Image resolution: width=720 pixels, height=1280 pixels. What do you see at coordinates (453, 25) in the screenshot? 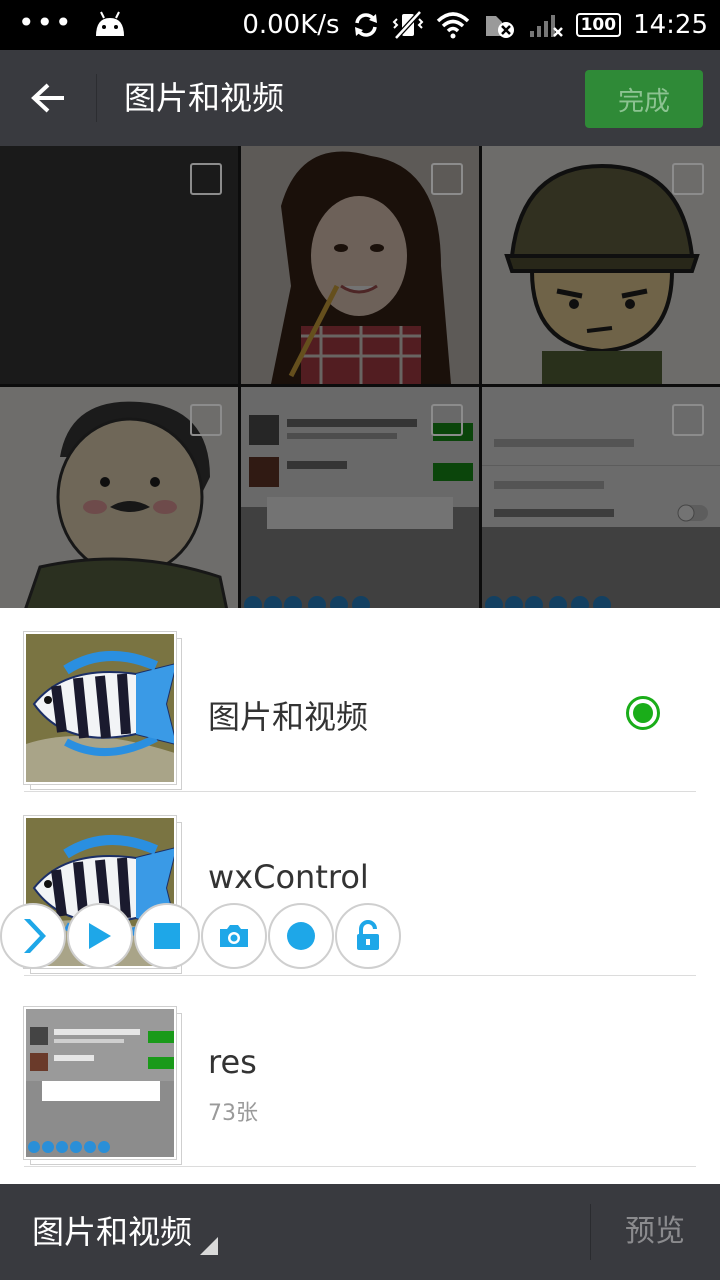
I see `wifi-icon` at bounding box center [453, 25].